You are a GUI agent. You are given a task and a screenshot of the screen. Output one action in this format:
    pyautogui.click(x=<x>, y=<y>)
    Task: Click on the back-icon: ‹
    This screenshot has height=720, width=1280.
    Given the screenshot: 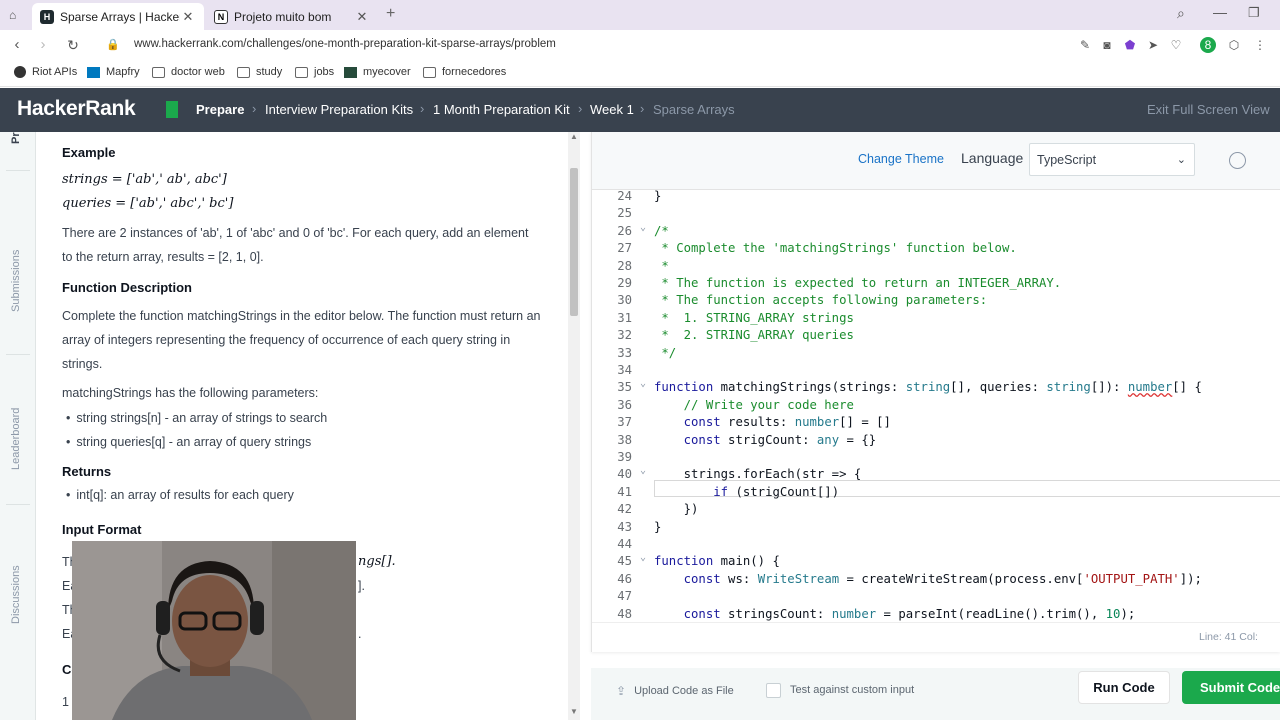 What is the action you would take?
    pyautogui.click(x=17, y=45)
    